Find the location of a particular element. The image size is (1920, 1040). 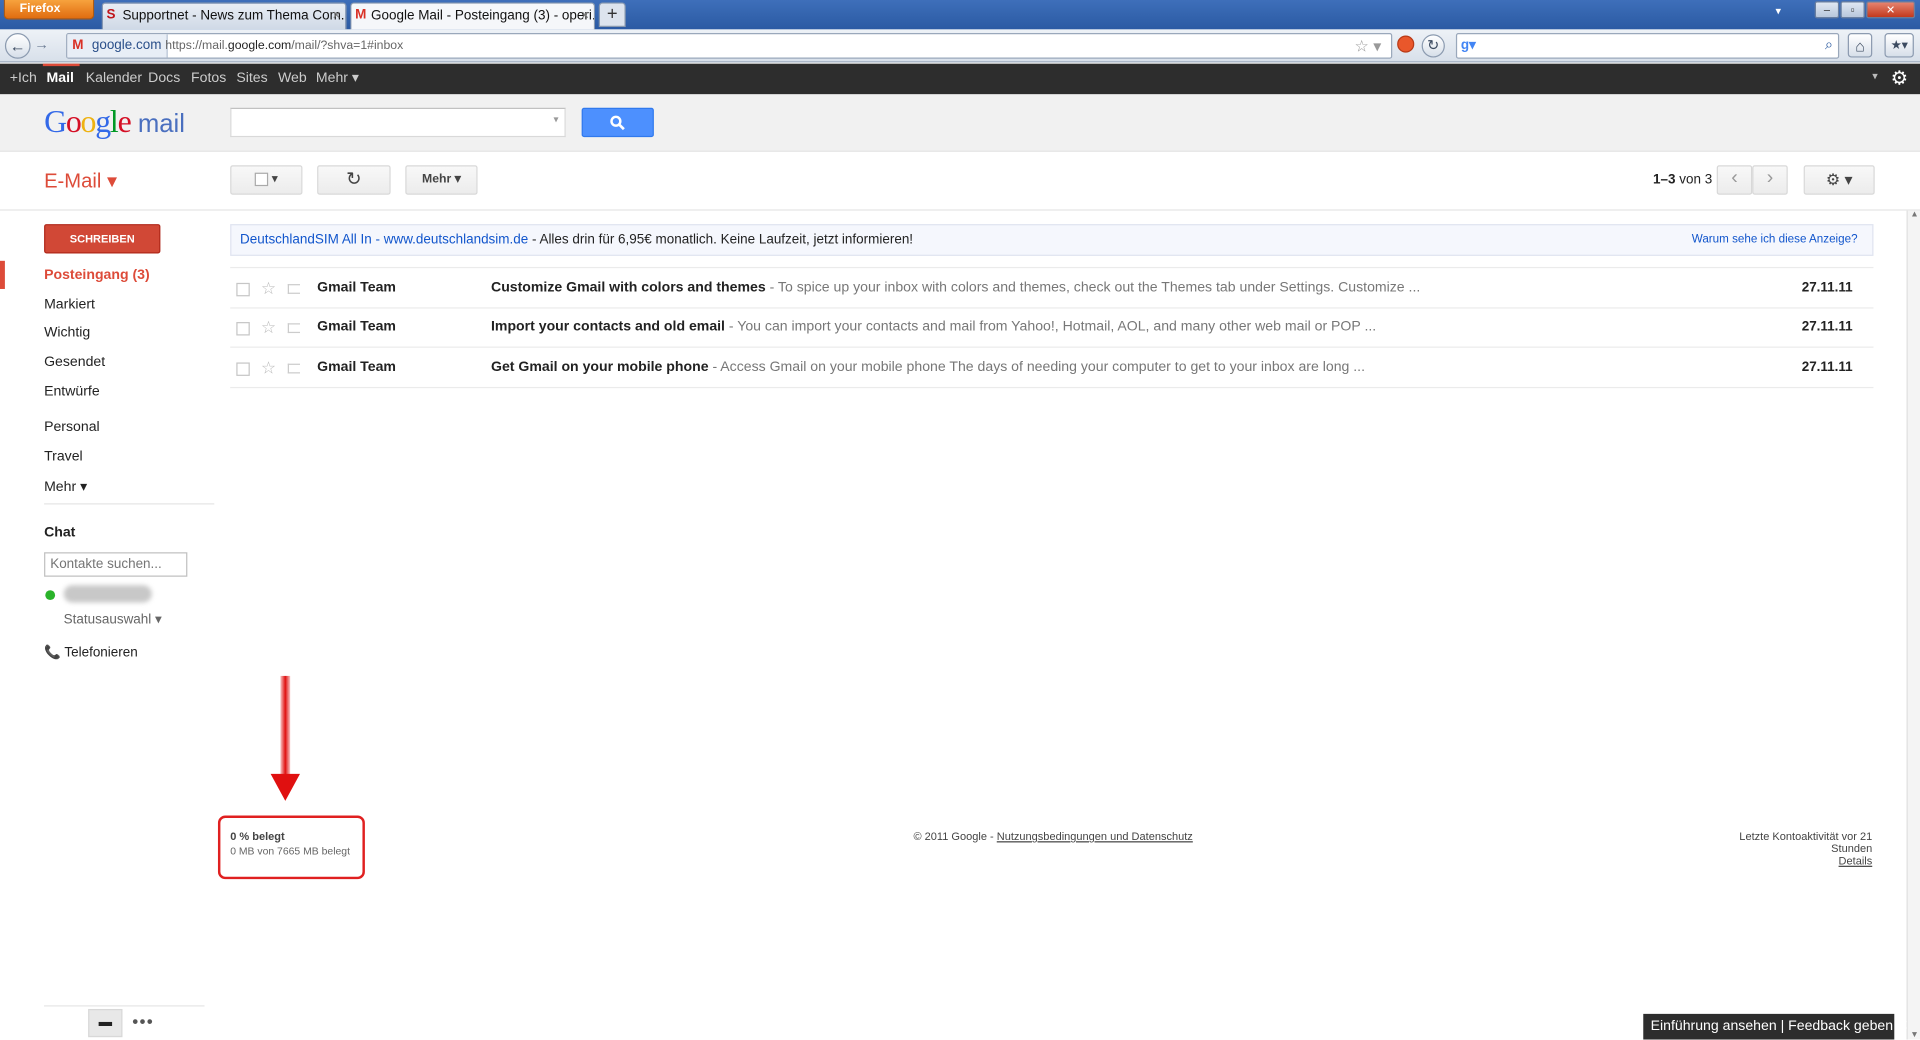

feedback-bar: Einführung ansehen | Feedback geben ✕ is located at coordinates (1776, 1026).